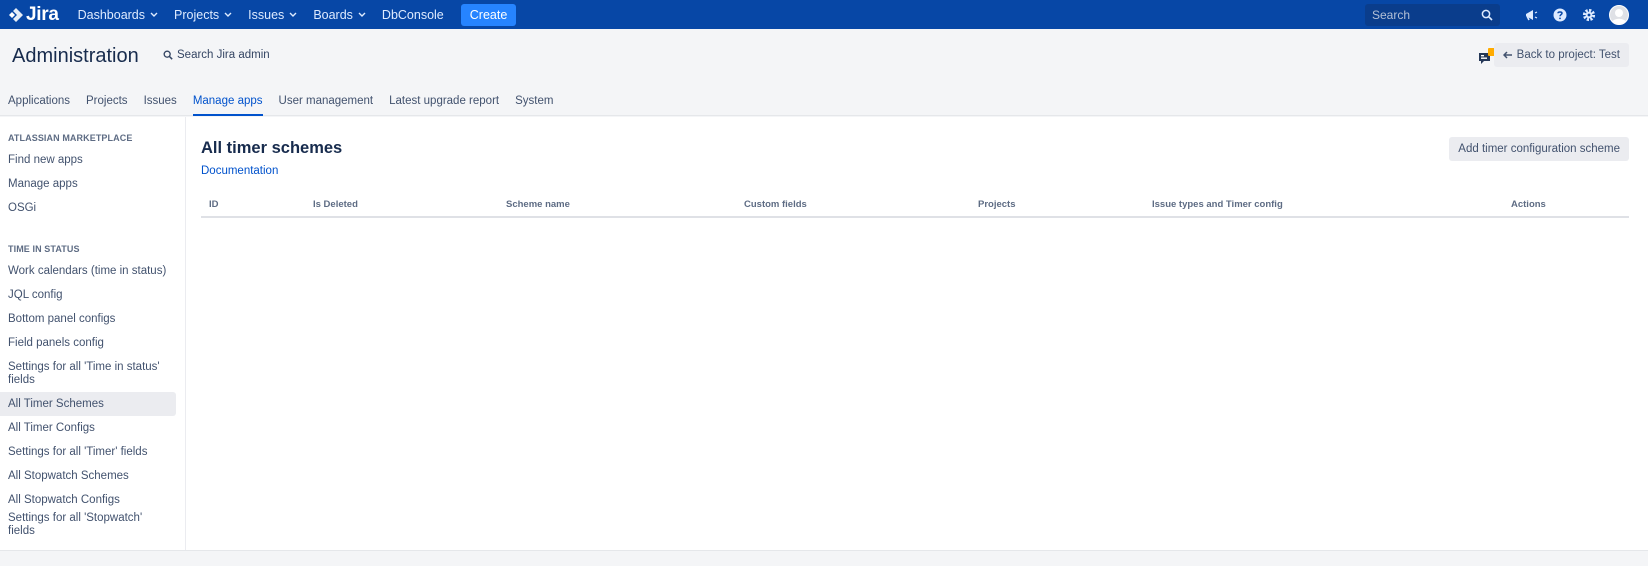 The image size is (1648, 566). Describe the element at coordinates (1539, 149) in the screenshot. I see `add-timer-scheme-button: Add timer configuration scheme` at that location.